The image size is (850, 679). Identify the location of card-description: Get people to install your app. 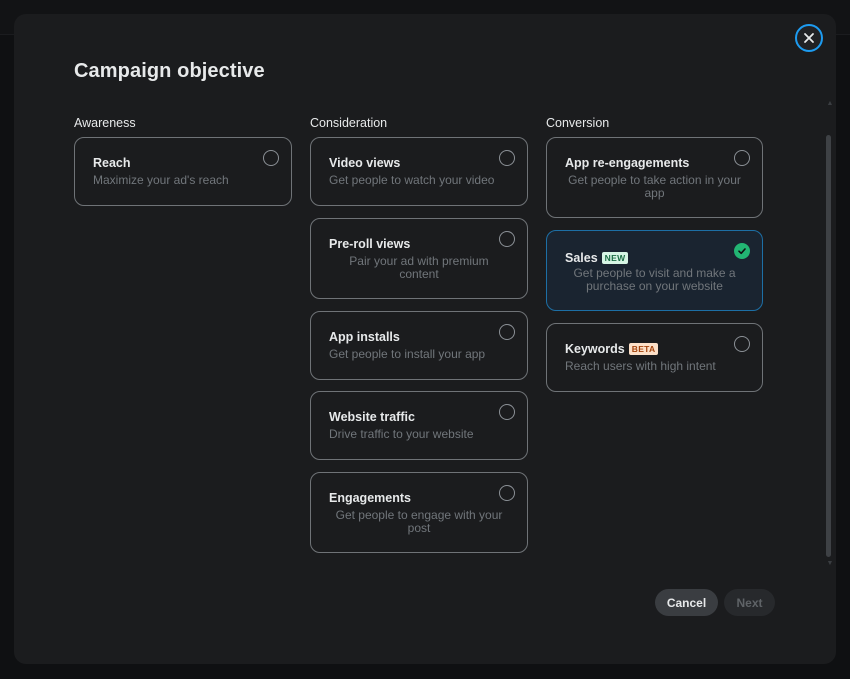
(407, 354).